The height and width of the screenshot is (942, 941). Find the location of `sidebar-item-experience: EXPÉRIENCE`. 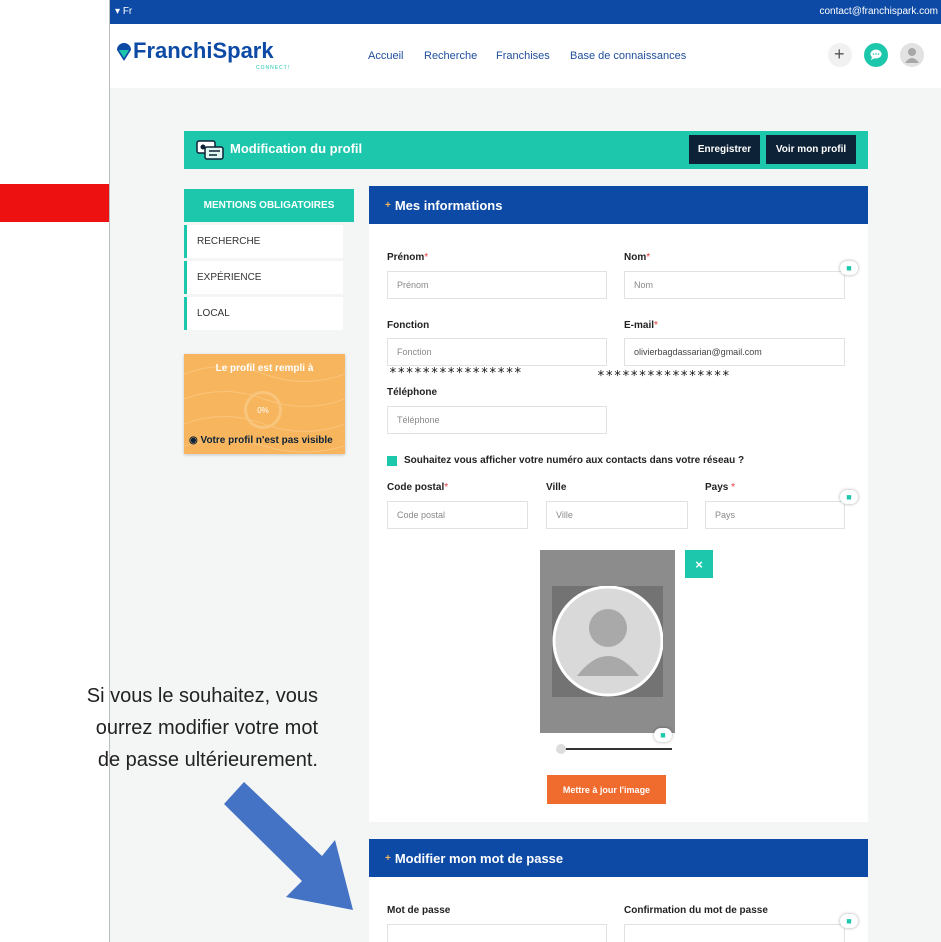

sidebar-item-experience: EXPÉRIENCE is located at coordinates (263, 277).